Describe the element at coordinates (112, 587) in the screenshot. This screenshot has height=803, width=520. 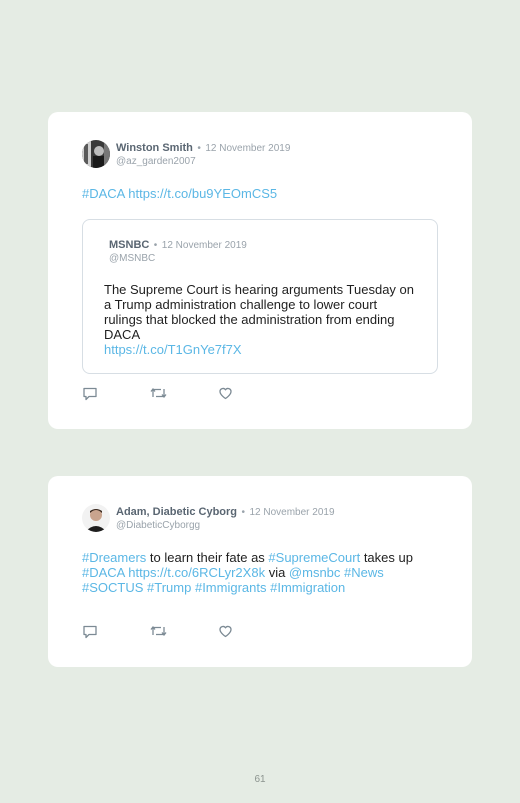
I see `hashtag-link: #SOCTUS` at that location.